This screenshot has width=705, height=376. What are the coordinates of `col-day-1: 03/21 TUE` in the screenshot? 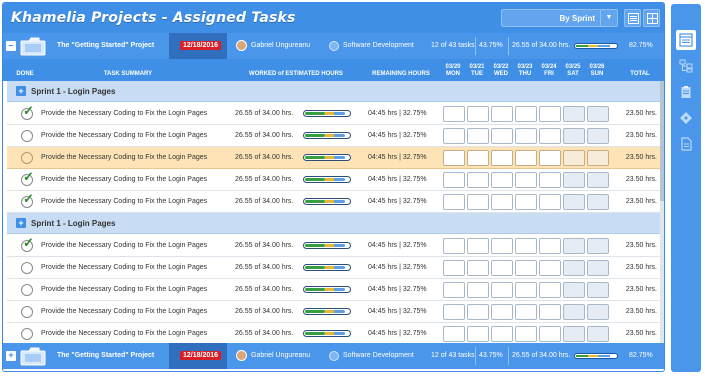 It's located at (477, 71).